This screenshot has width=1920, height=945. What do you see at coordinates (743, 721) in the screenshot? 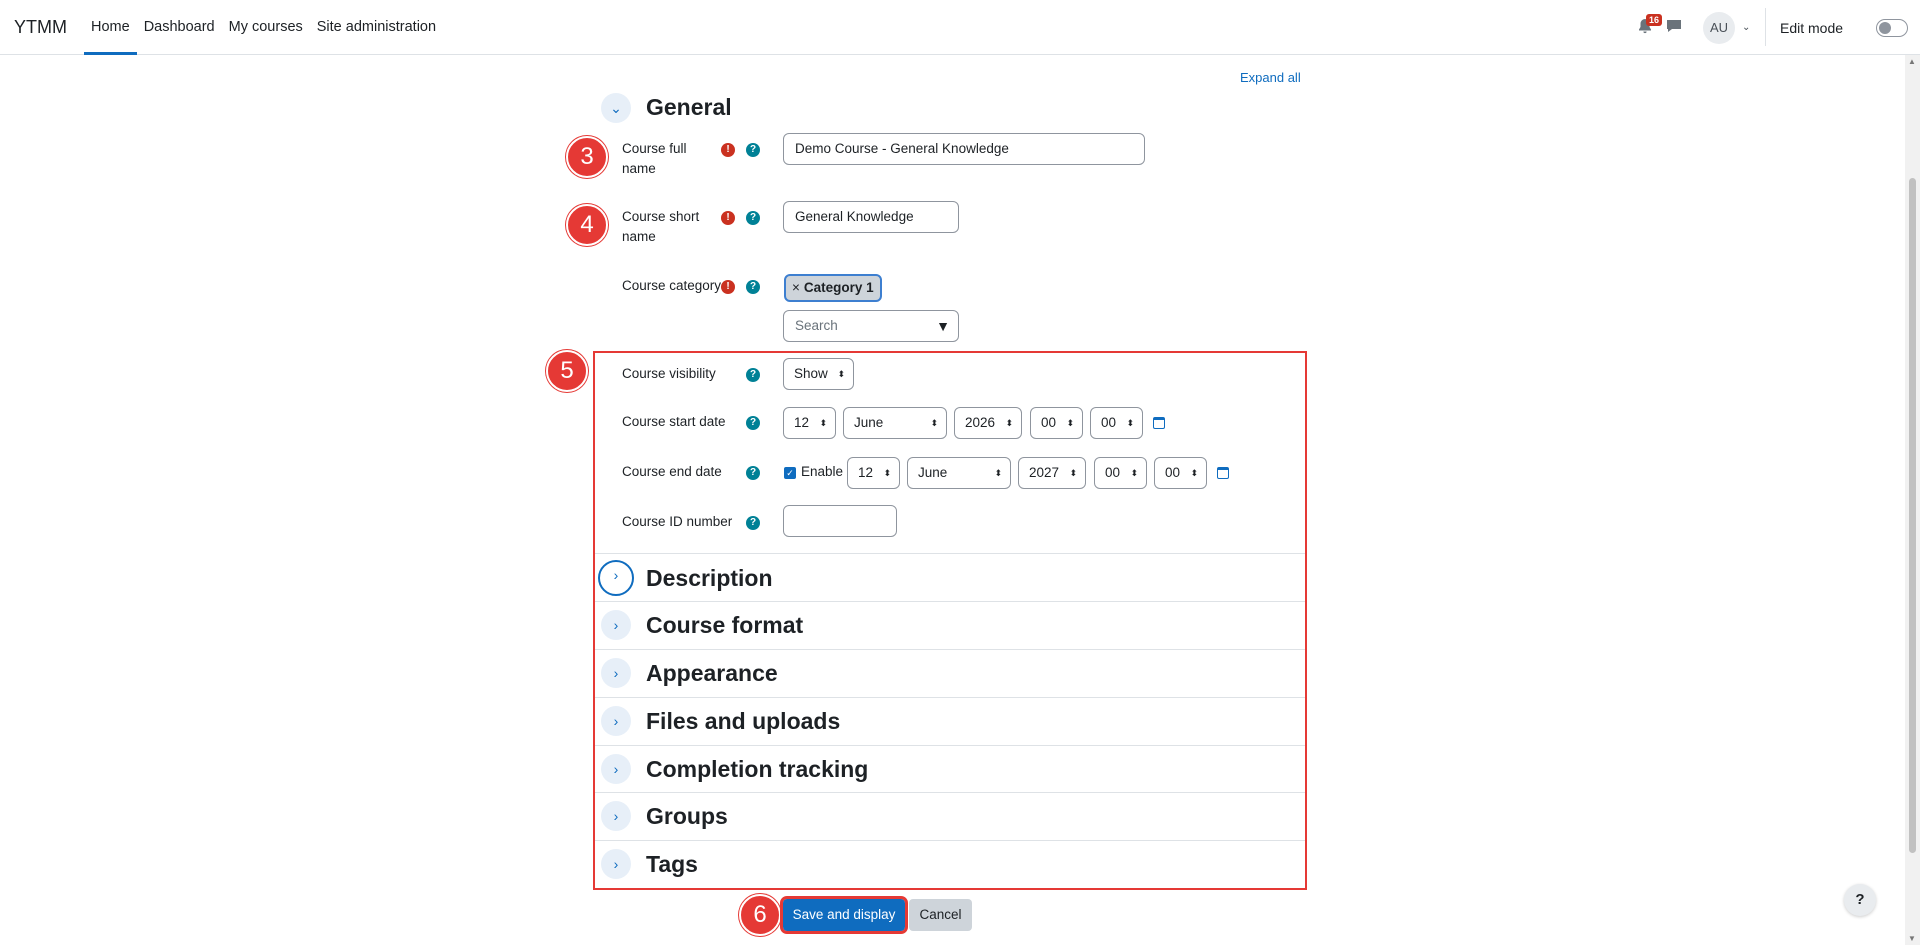
I see `section-title-files-and-uploads: Files and uploads` at bounding box center [743, 721].